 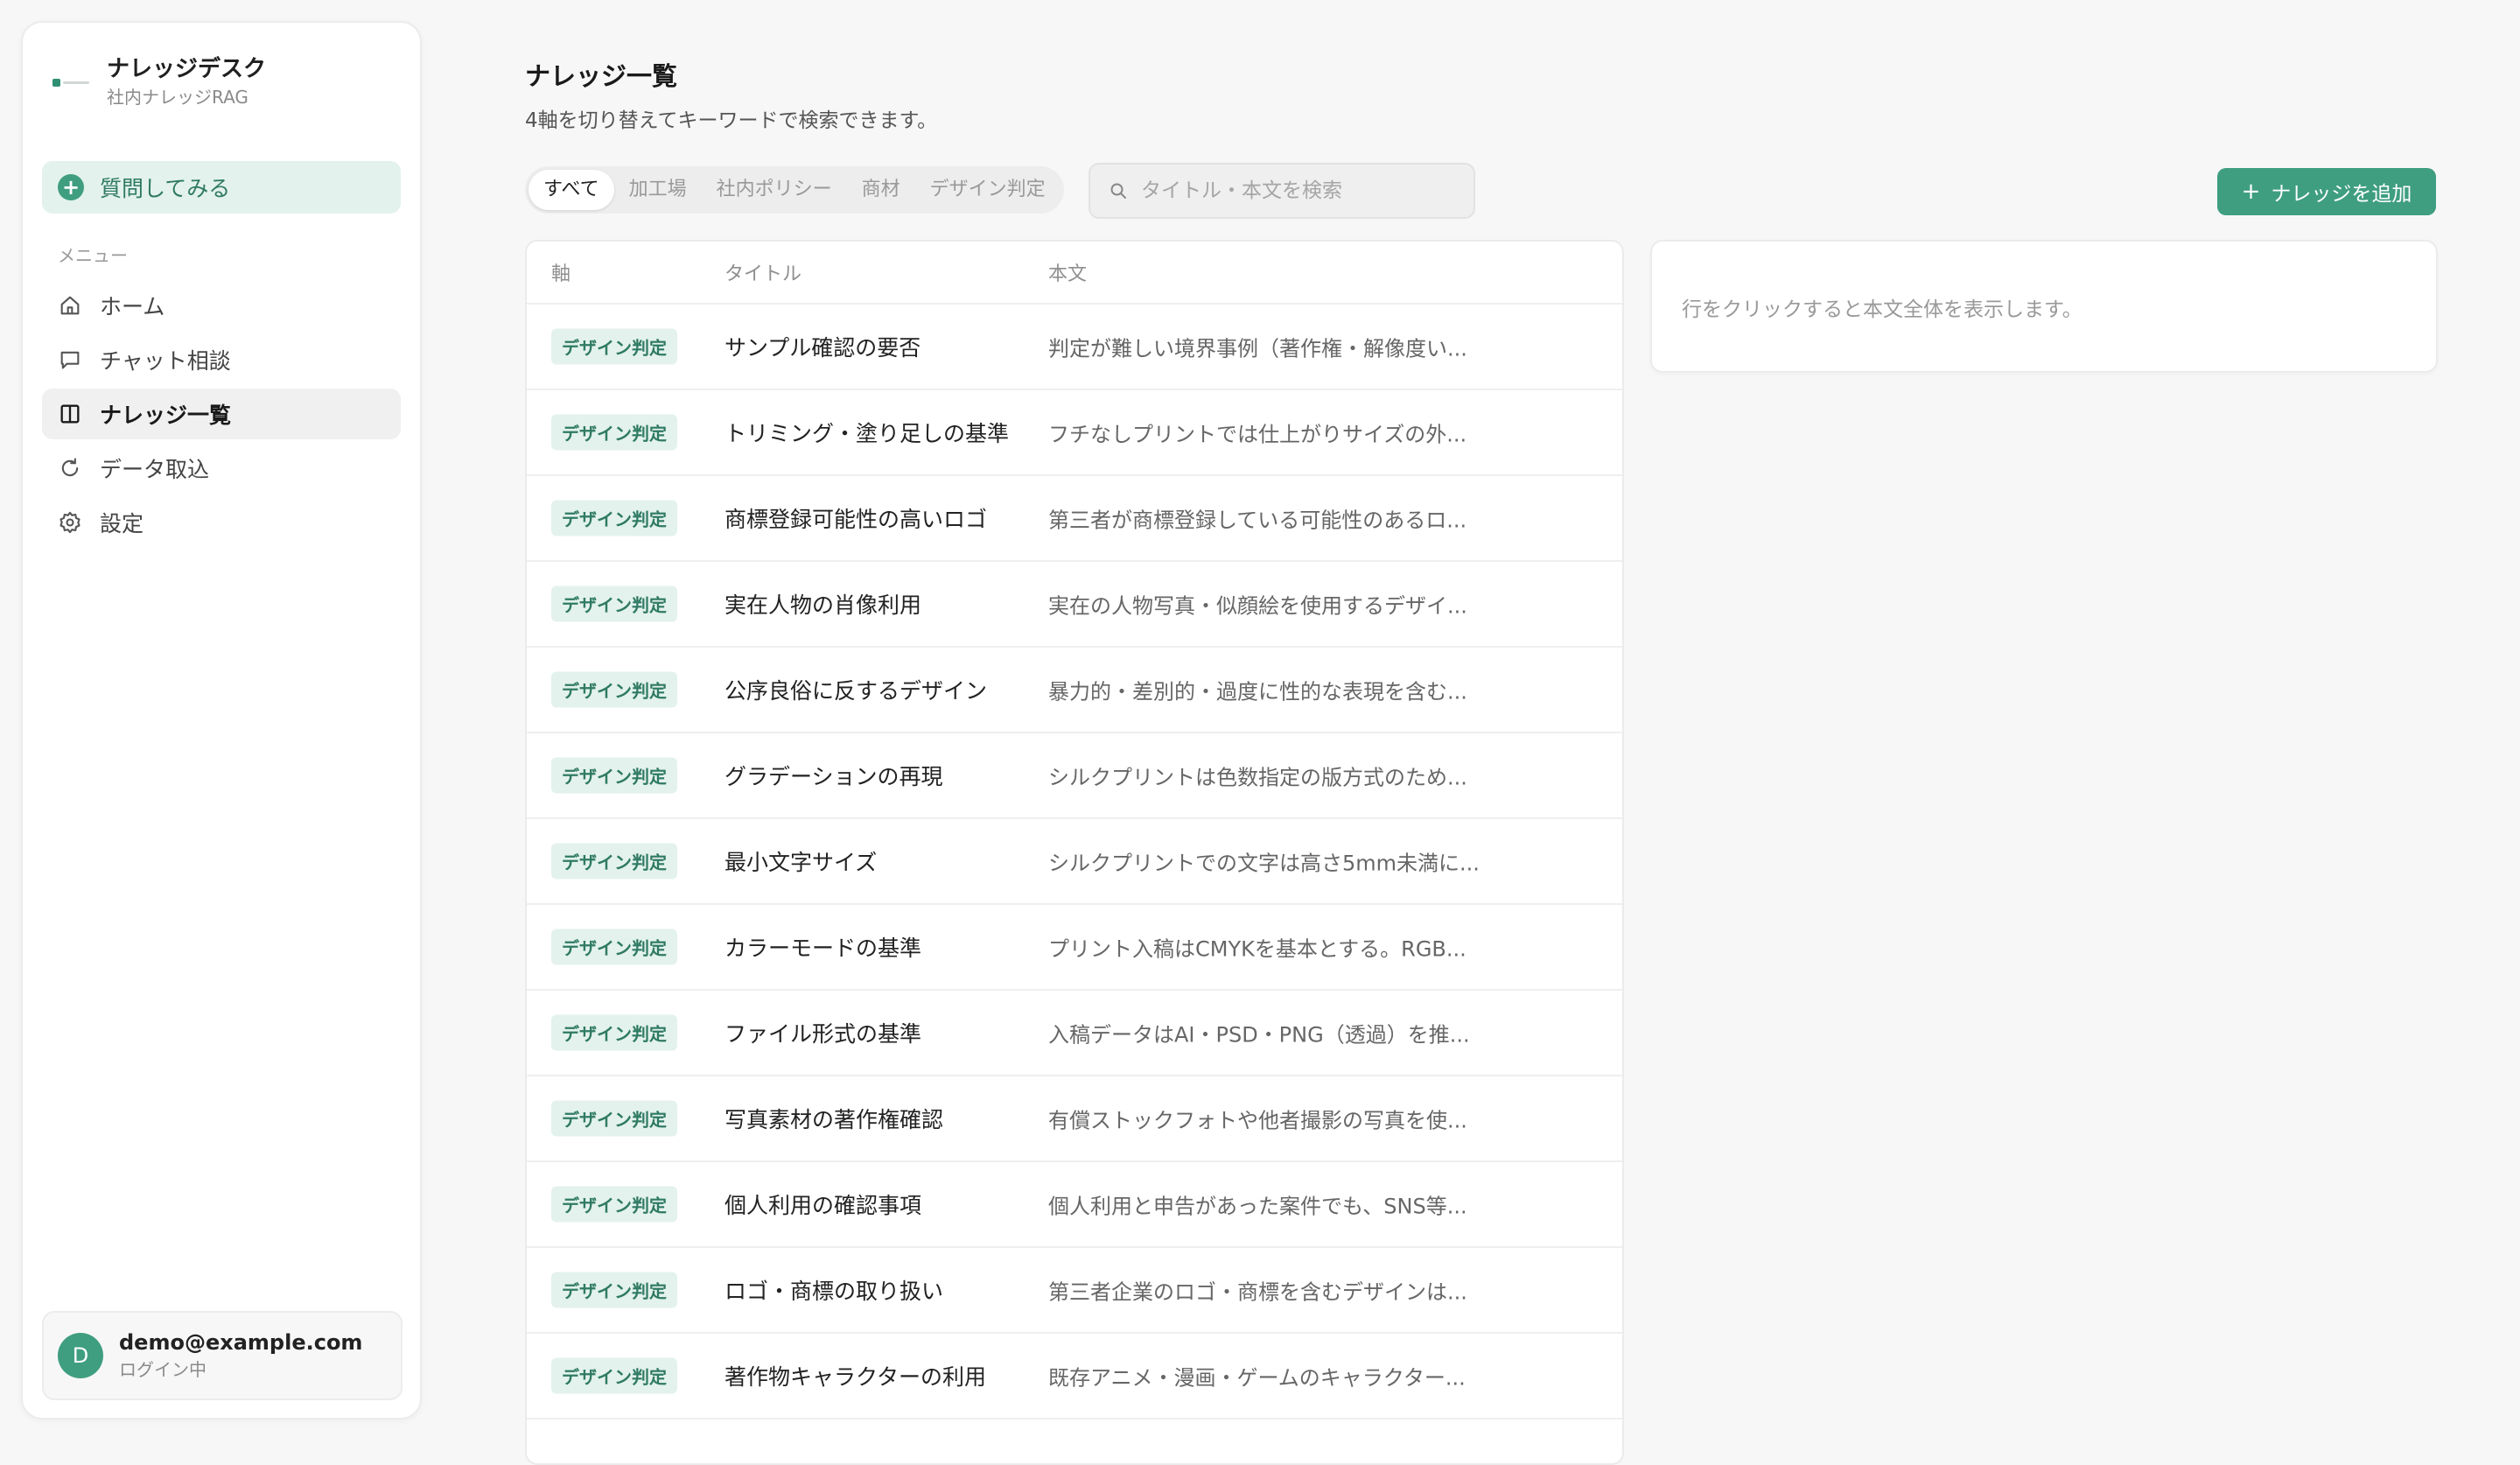 What do you see at coordinates (132, 306) in the screenshot?
I see `sidebar-item-label: ホーム` at bounding box center [132, 306].